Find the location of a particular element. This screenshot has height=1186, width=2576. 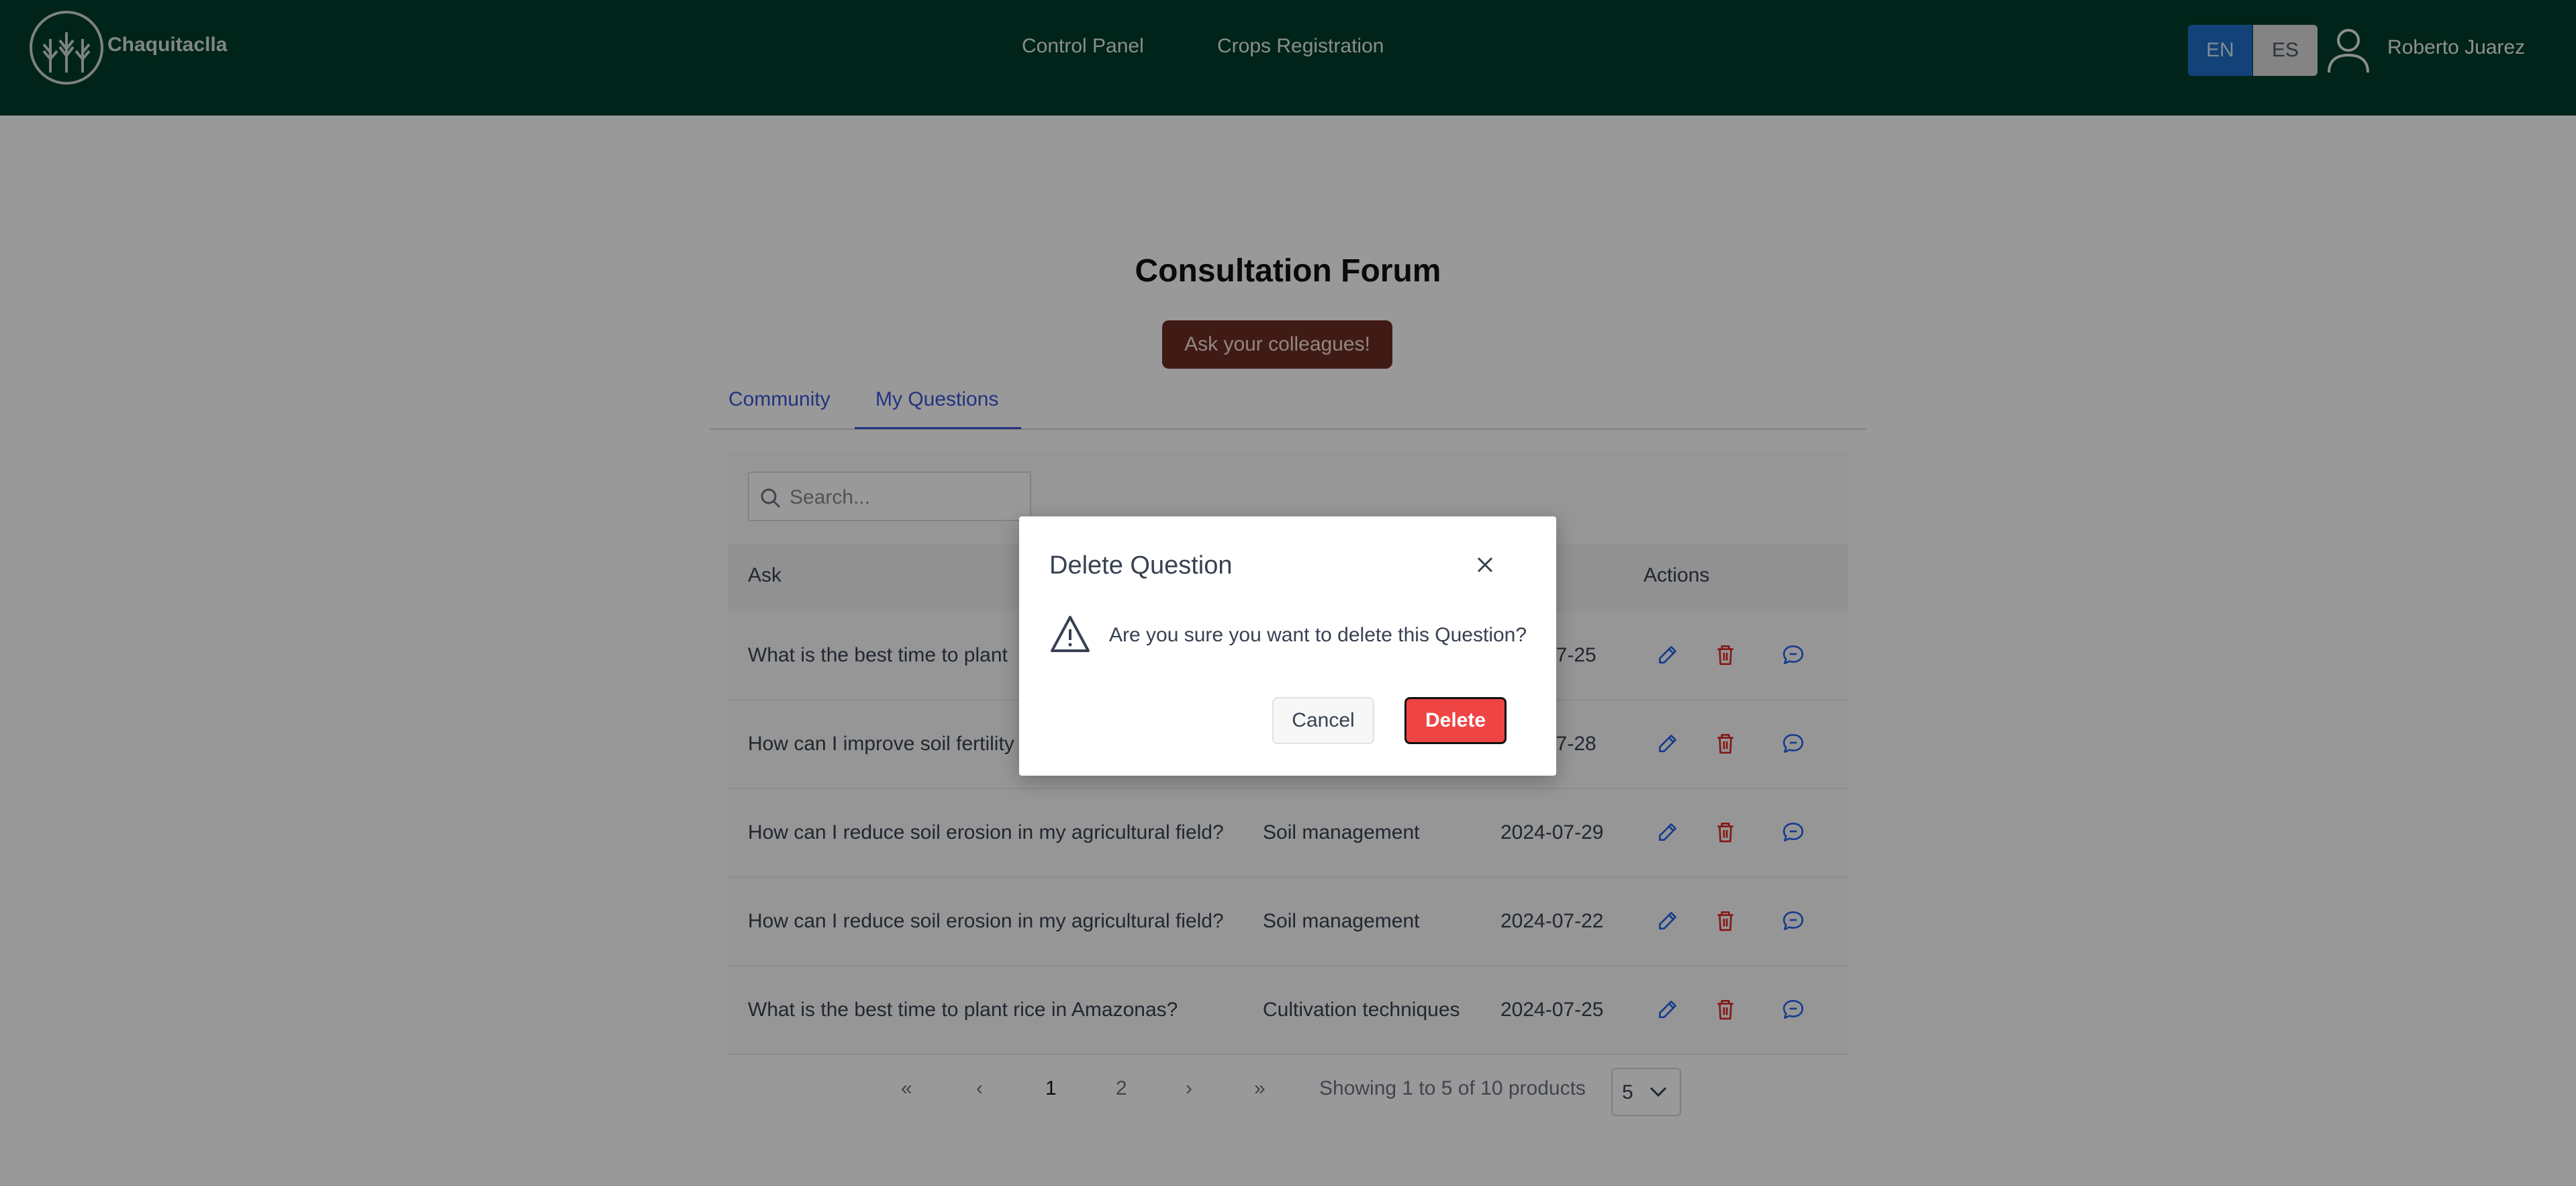

warning-icon is located at coordinates (1070, 634).